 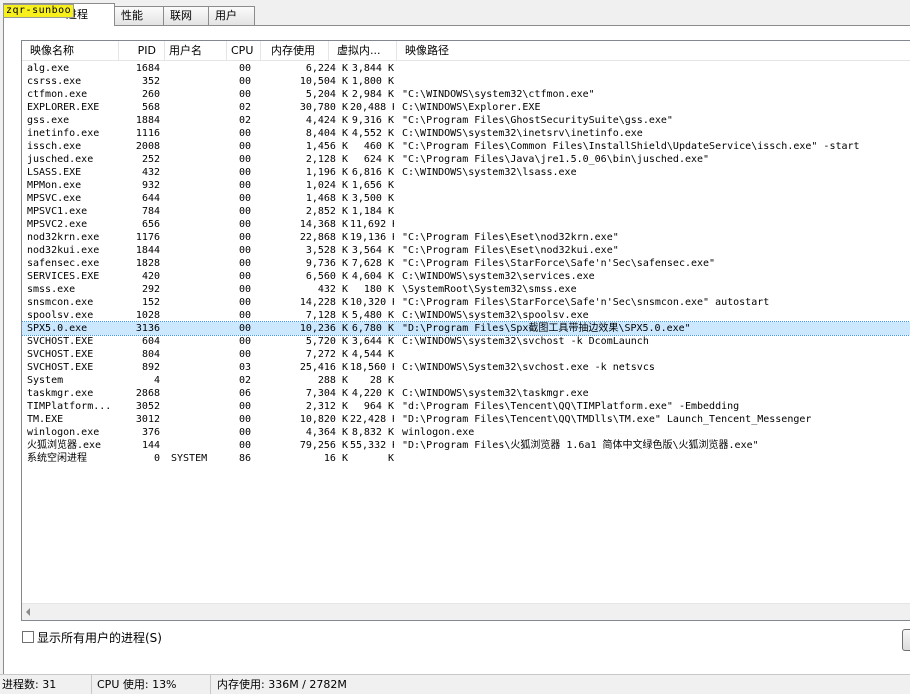 What do you see at coordinates (466, 198) in the screenshot?
I see `table-row: MPSVC.exe 644 00 1,468 K 3,500 K` at bounding box center [466, 198].